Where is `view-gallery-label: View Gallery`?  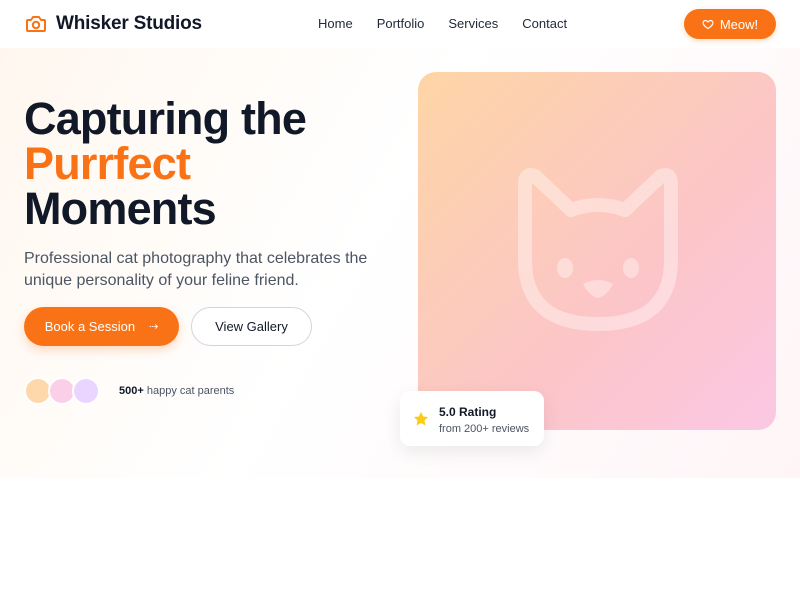
view-gallery-label: View Gallery is located at coordinates (251, 326).